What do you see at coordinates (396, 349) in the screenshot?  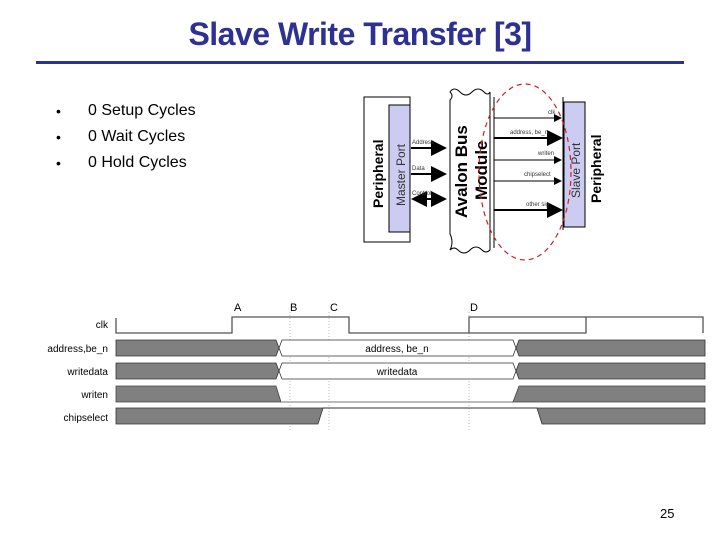 I see `address-value-label: address, be_n` at bounding box center [396, 349].